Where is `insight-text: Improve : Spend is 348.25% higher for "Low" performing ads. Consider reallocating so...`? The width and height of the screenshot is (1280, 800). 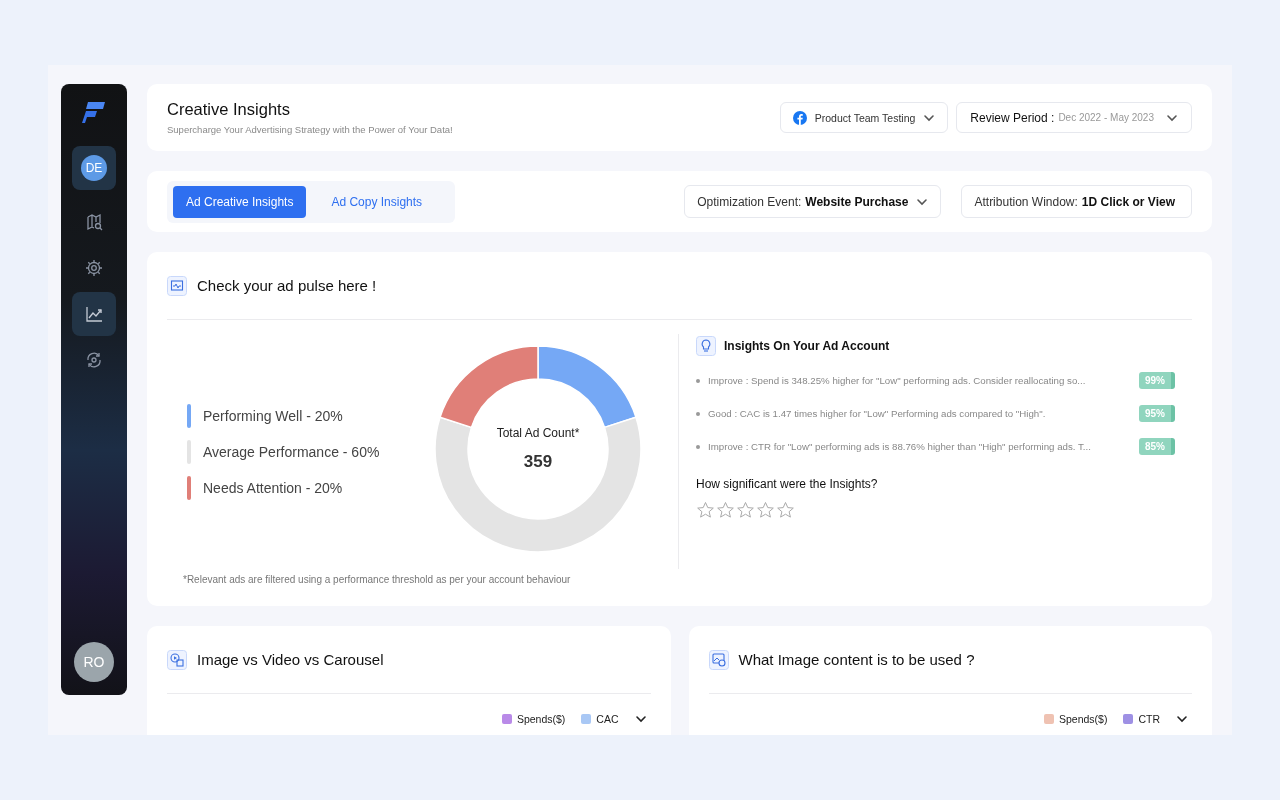
insight-text: Improve : Spend is 348.25% higher for "Low" performing ads. Consider reallocating so... is located at coordinates (897, 380).